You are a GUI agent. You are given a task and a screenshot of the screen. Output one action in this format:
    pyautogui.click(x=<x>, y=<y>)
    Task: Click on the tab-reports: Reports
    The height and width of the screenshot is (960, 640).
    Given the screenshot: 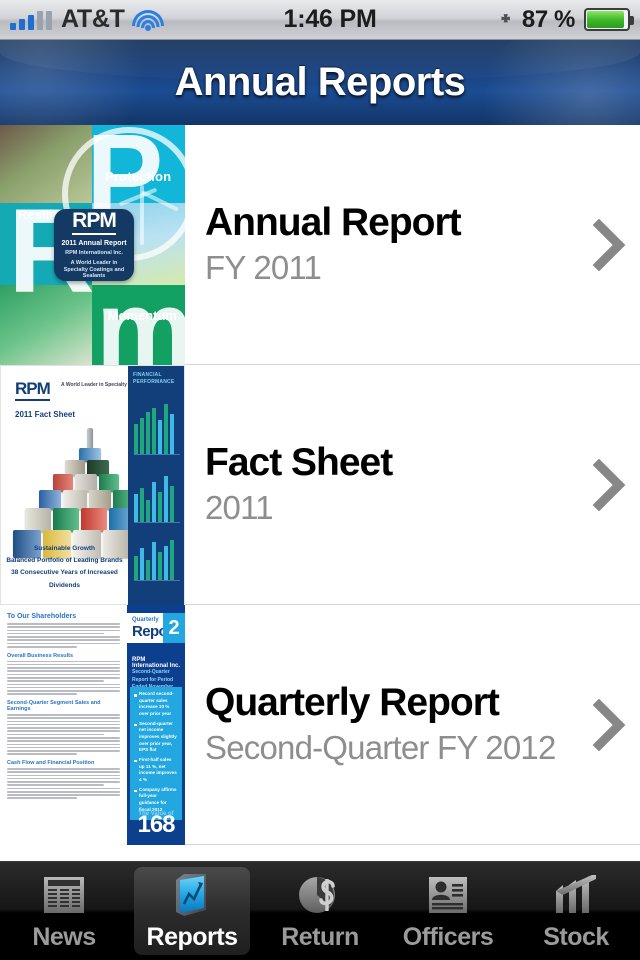 What is the action you would take?
    pyautogui.click(x=192, y=911)
    